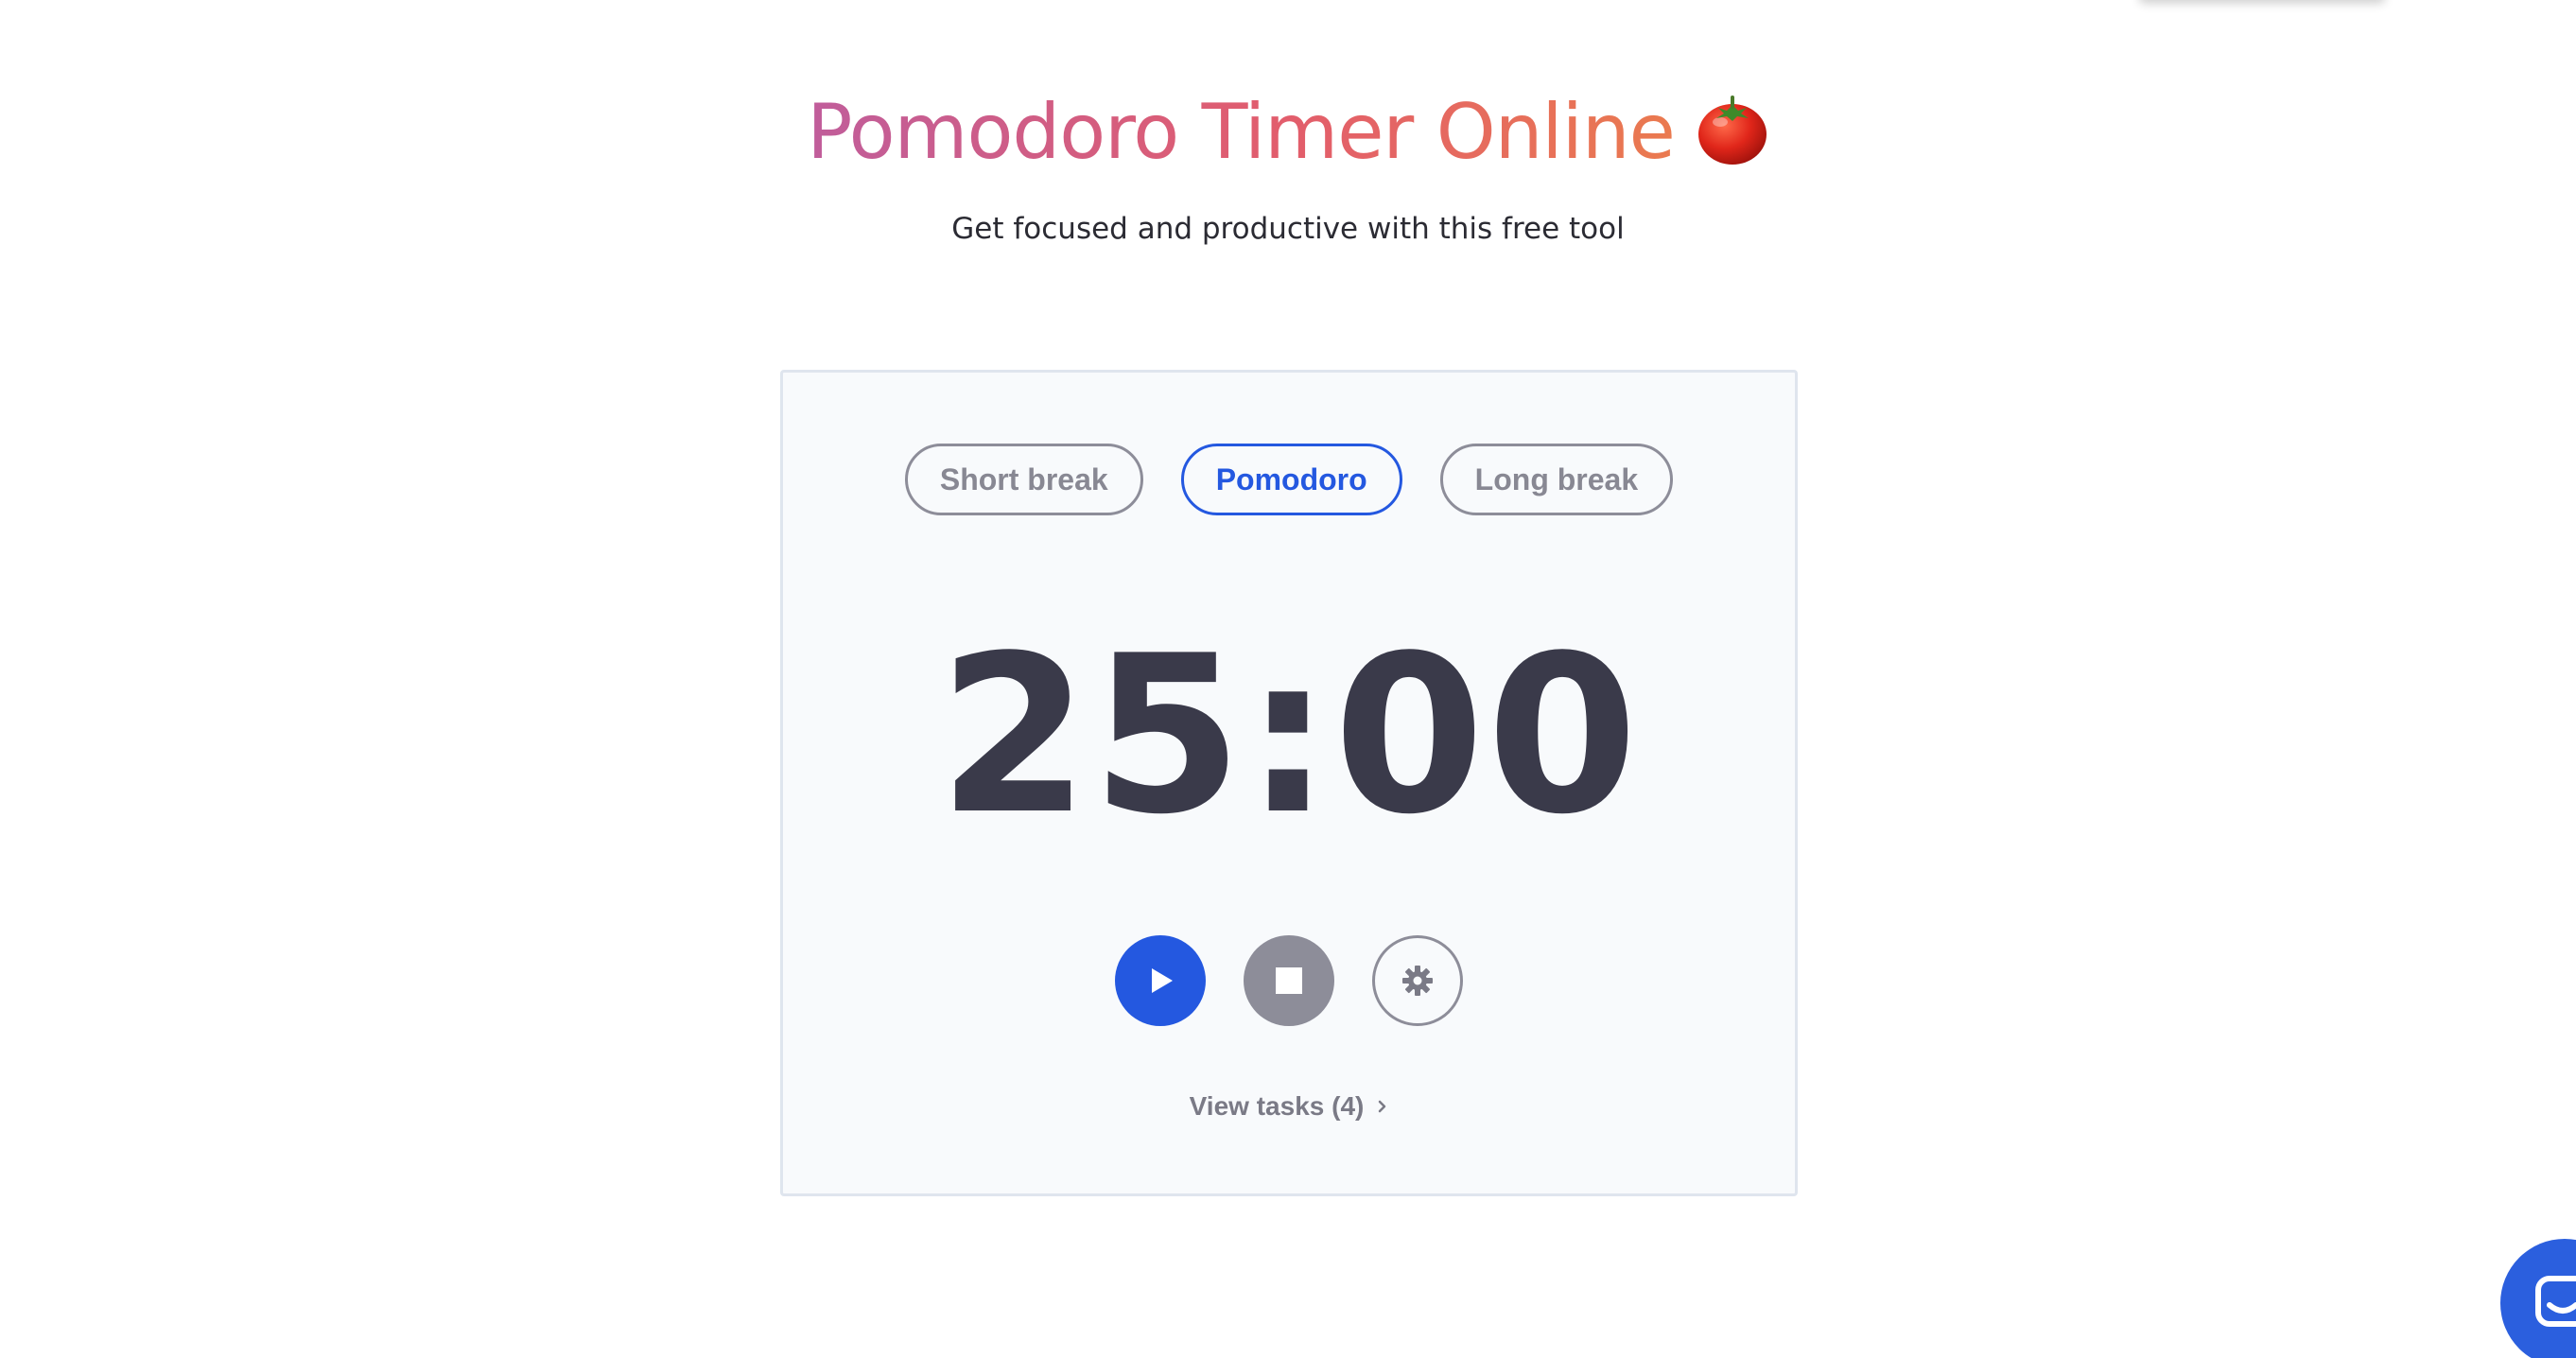 This screenshot has width=2576, height=1358. Describe the element at coordinates (1556, 480) in the screenshot. I see `tab-long-break: Long break` at that location.